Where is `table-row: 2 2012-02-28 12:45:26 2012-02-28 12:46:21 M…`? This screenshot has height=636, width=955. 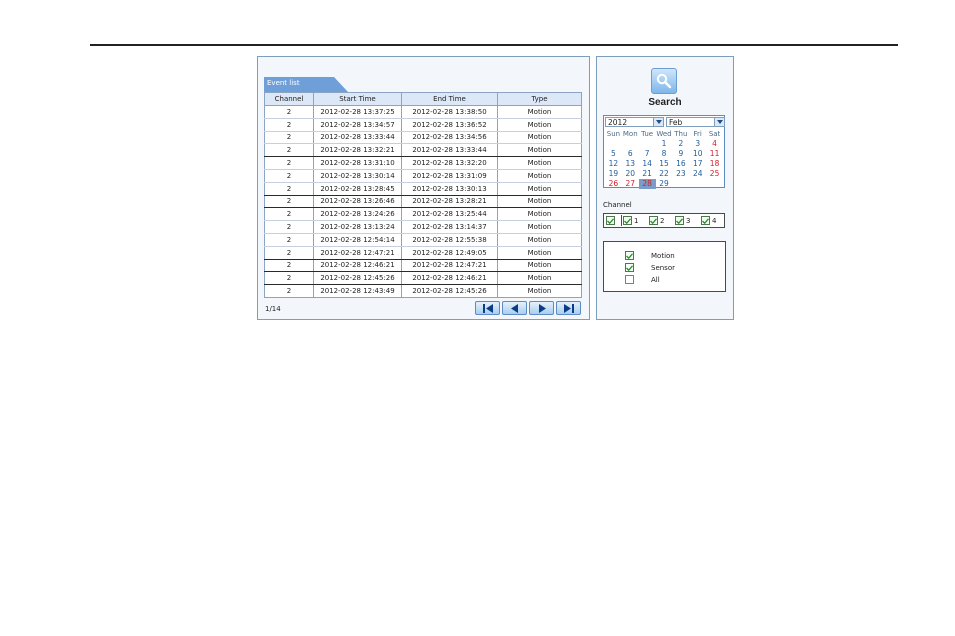 table-row: 2 2012-02-28 12:45:26 2012-02-28 12:46:21 M… is located at coordinates (423, 278).